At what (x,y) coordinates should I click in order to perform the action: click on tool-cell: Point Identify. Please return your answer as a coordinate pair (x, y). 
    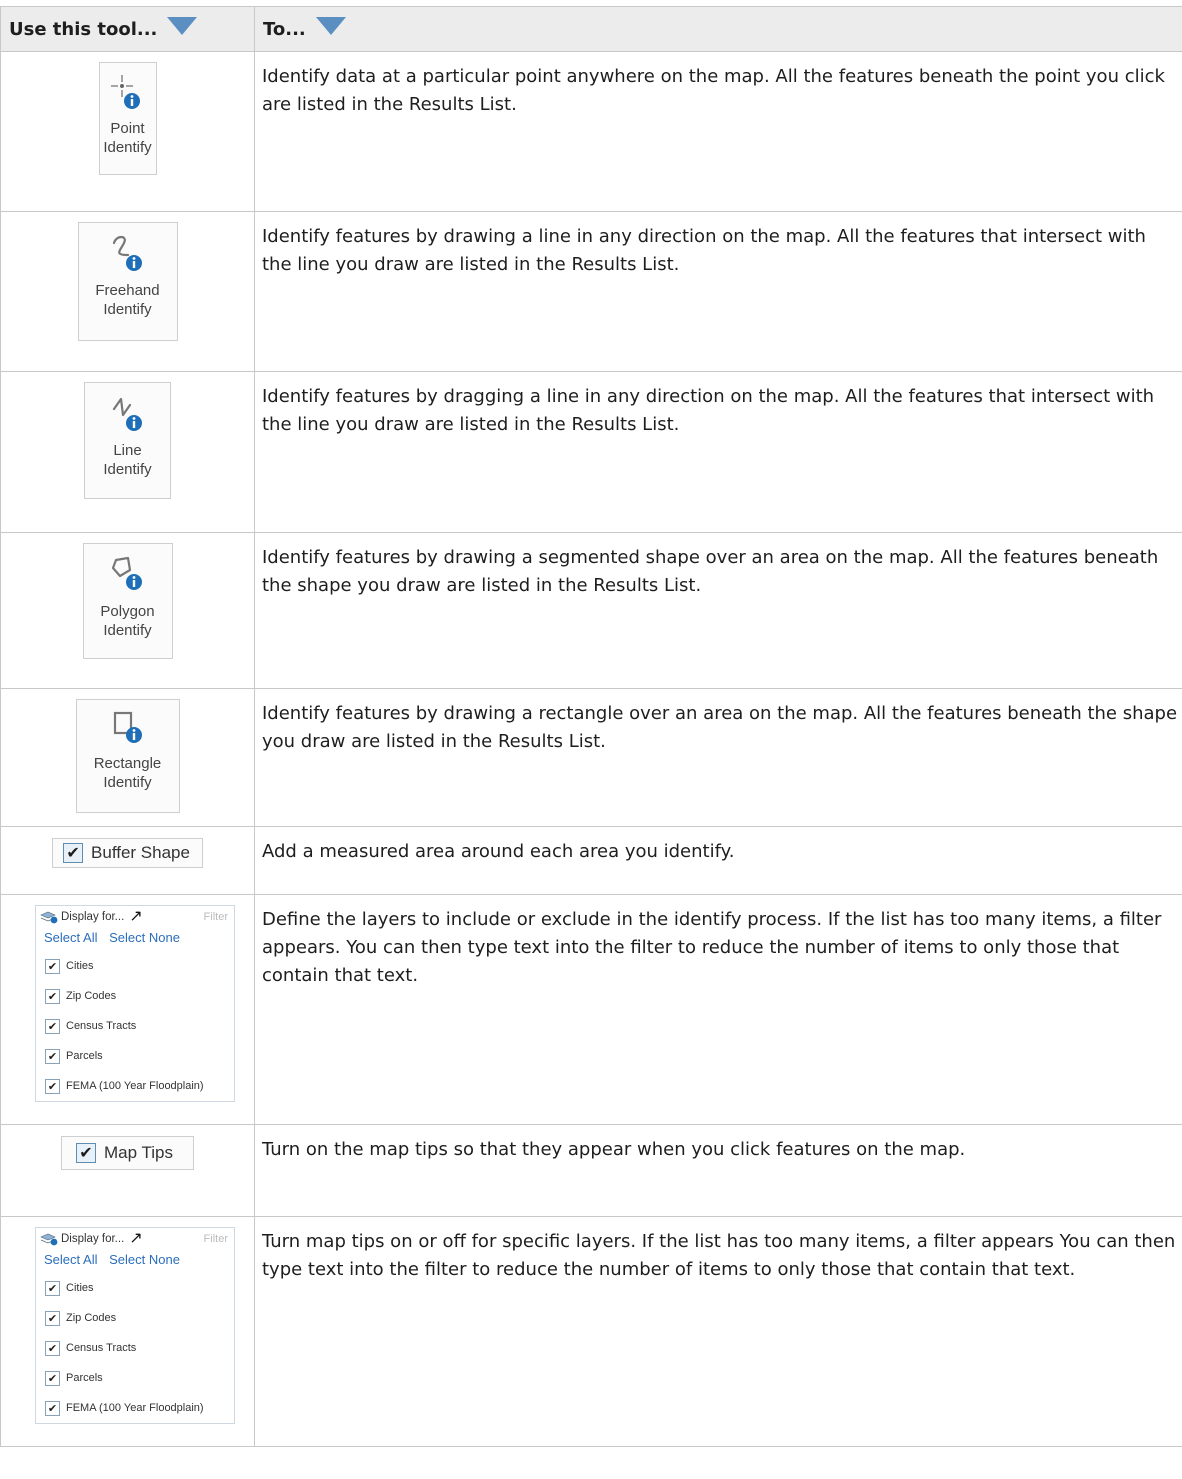
    Looking at the image, I should click on (127, 131).